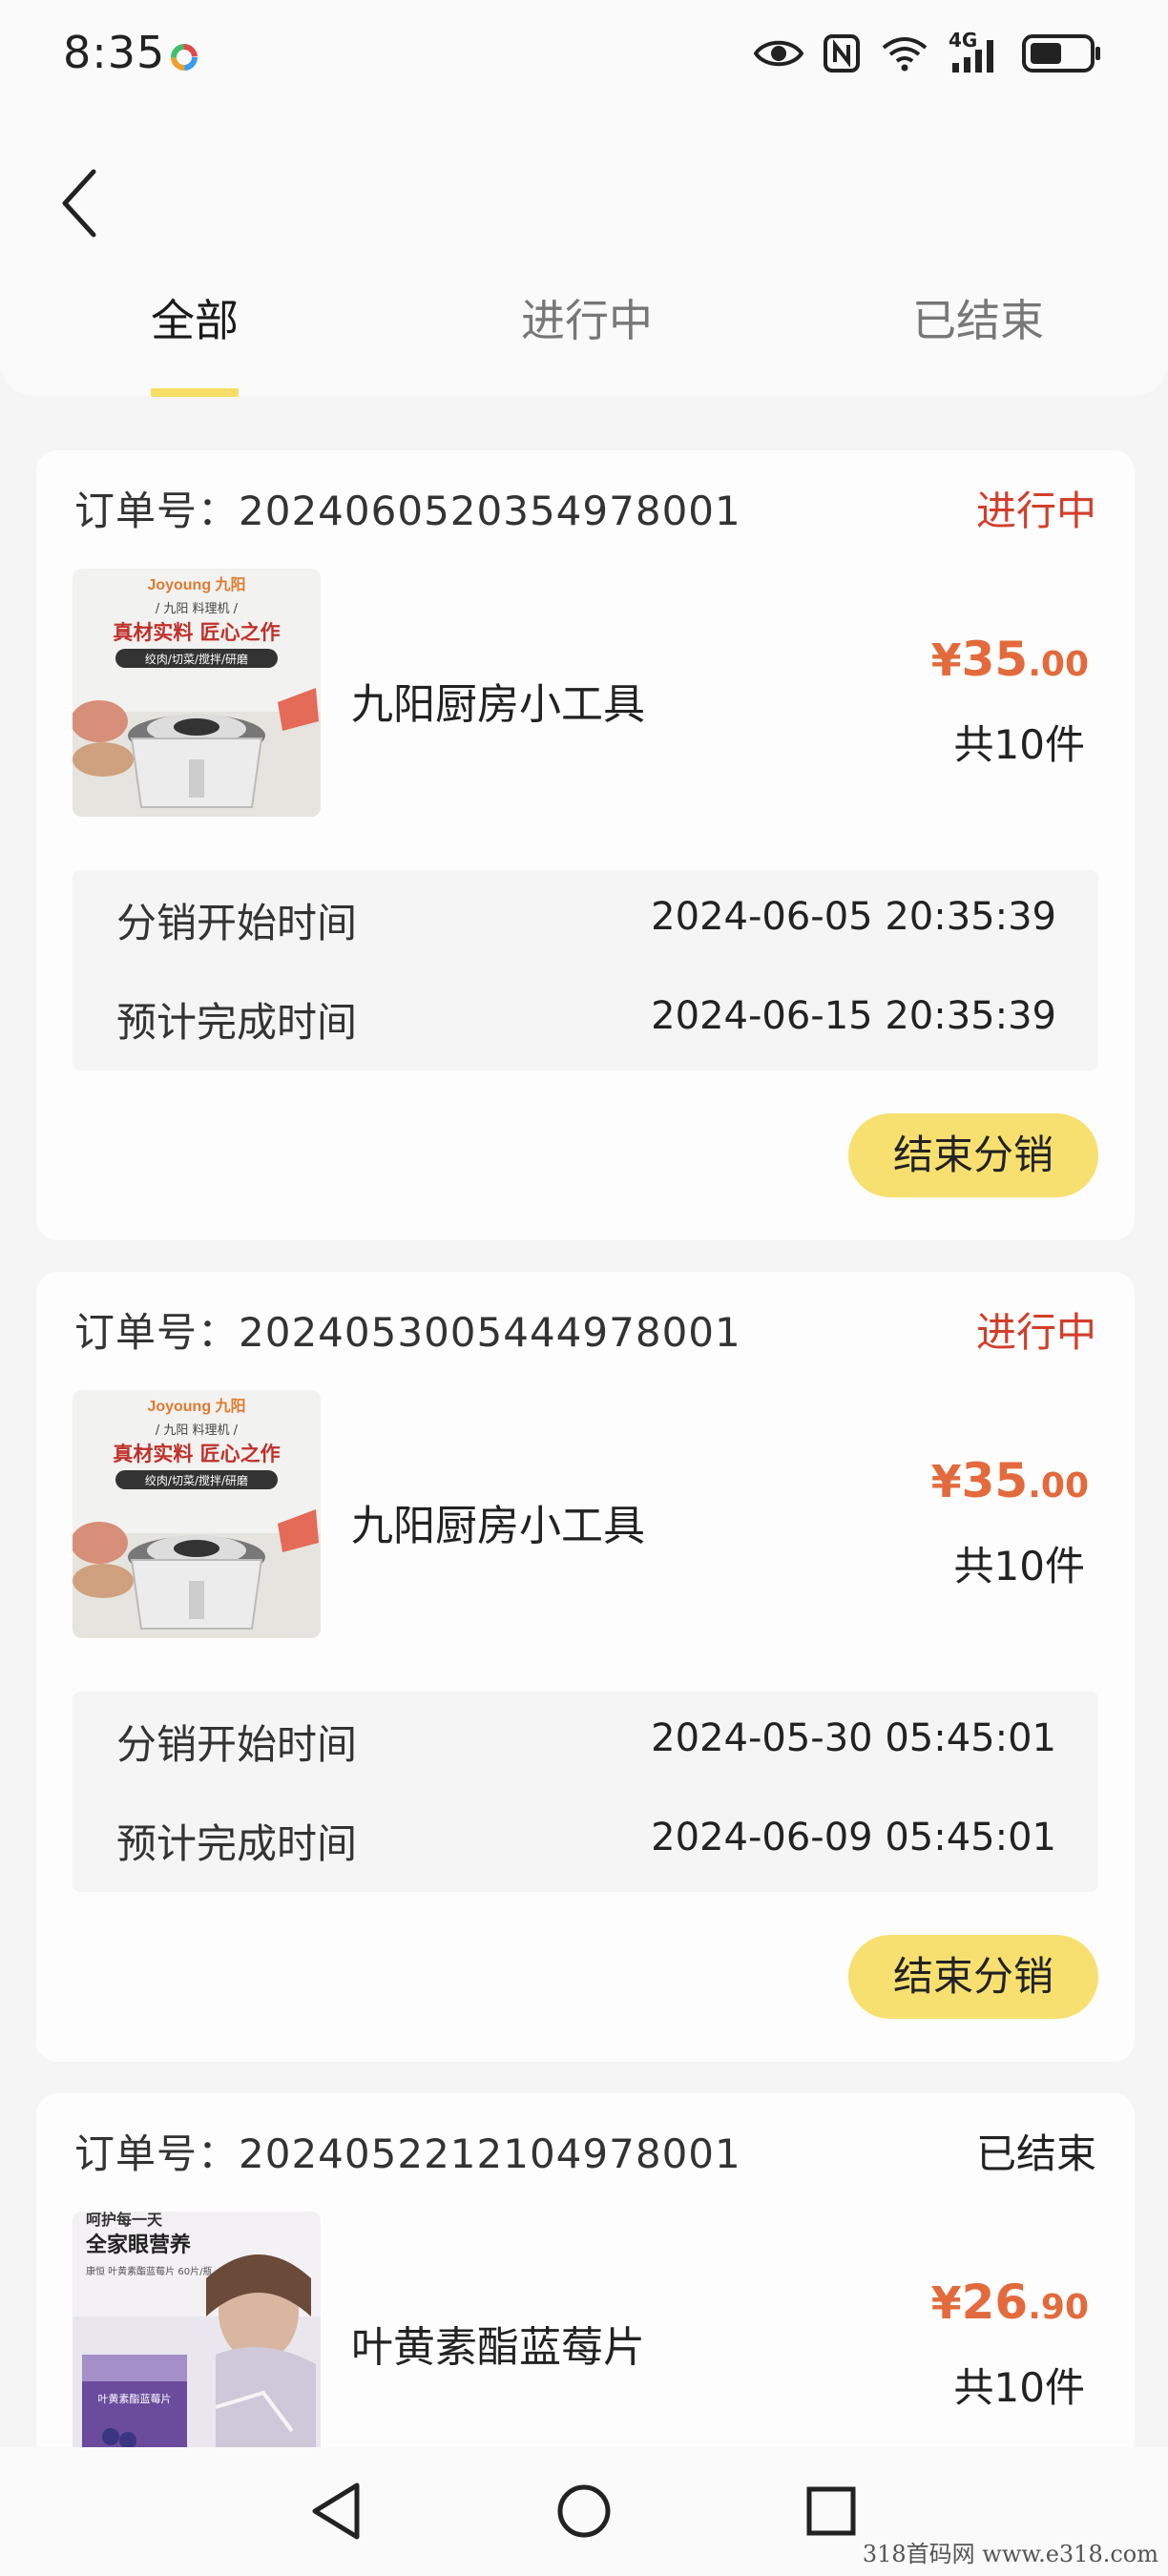  I want to click on chevron-left-icon, so click(83, 203).